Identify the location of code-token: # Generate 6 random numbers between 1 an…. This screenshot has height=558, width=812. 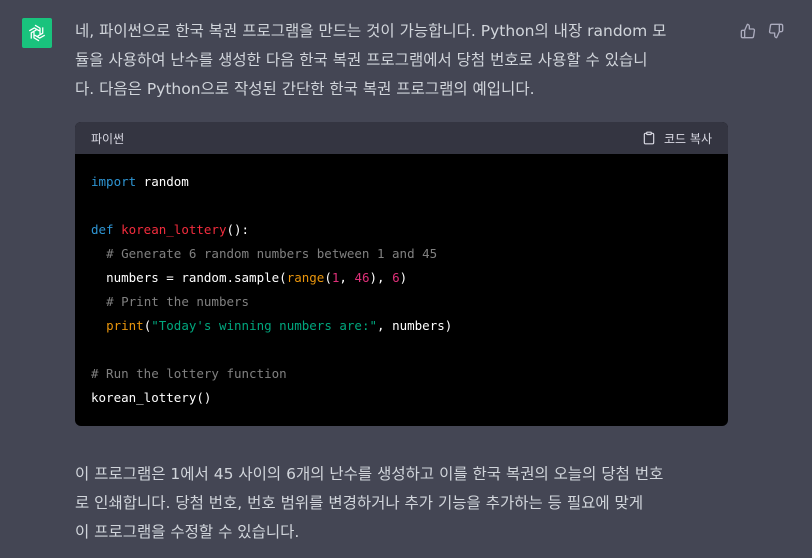
(272, 253).